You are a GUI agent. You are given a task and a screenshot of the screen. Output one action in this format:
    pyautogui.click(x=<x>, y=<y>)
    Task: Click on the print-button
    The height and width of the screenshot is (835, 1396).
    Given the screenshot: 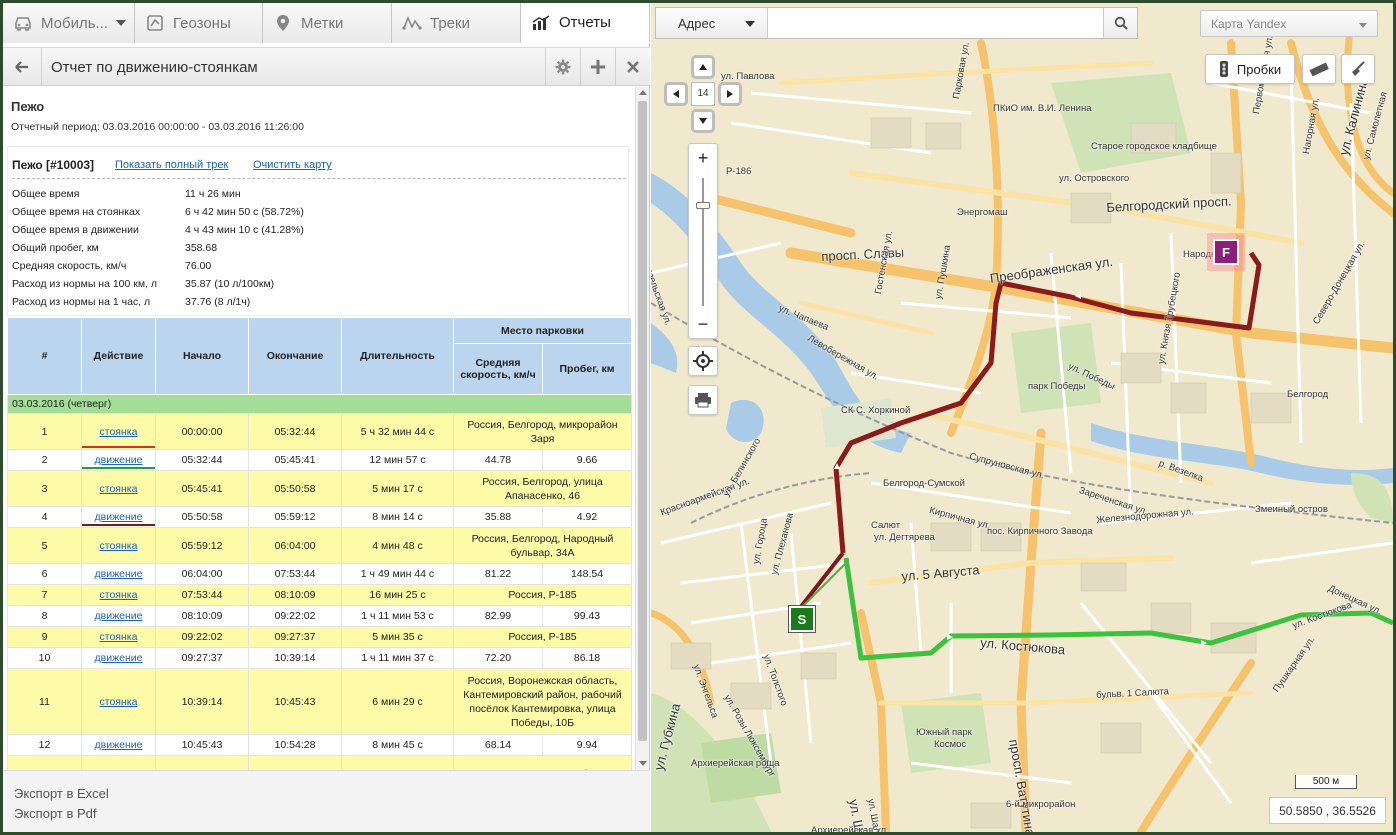 What is the action you would take?
    pyautogui.click(x=703, y=400)
    